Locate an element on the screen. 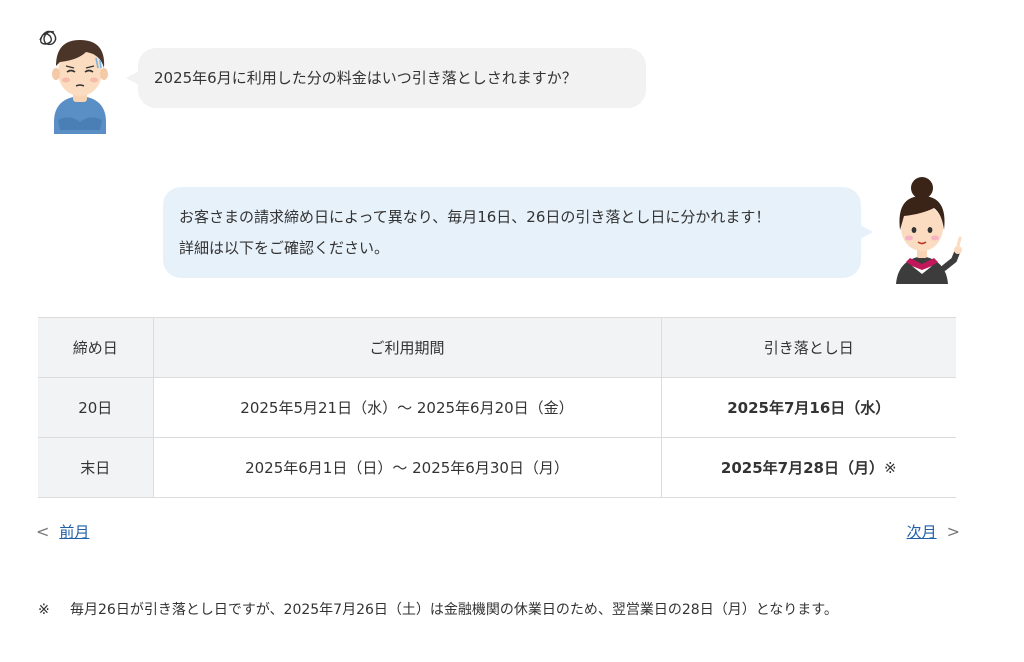  debit-date-value: 2025年7月28日（月） is located at coordinates (802, 468).